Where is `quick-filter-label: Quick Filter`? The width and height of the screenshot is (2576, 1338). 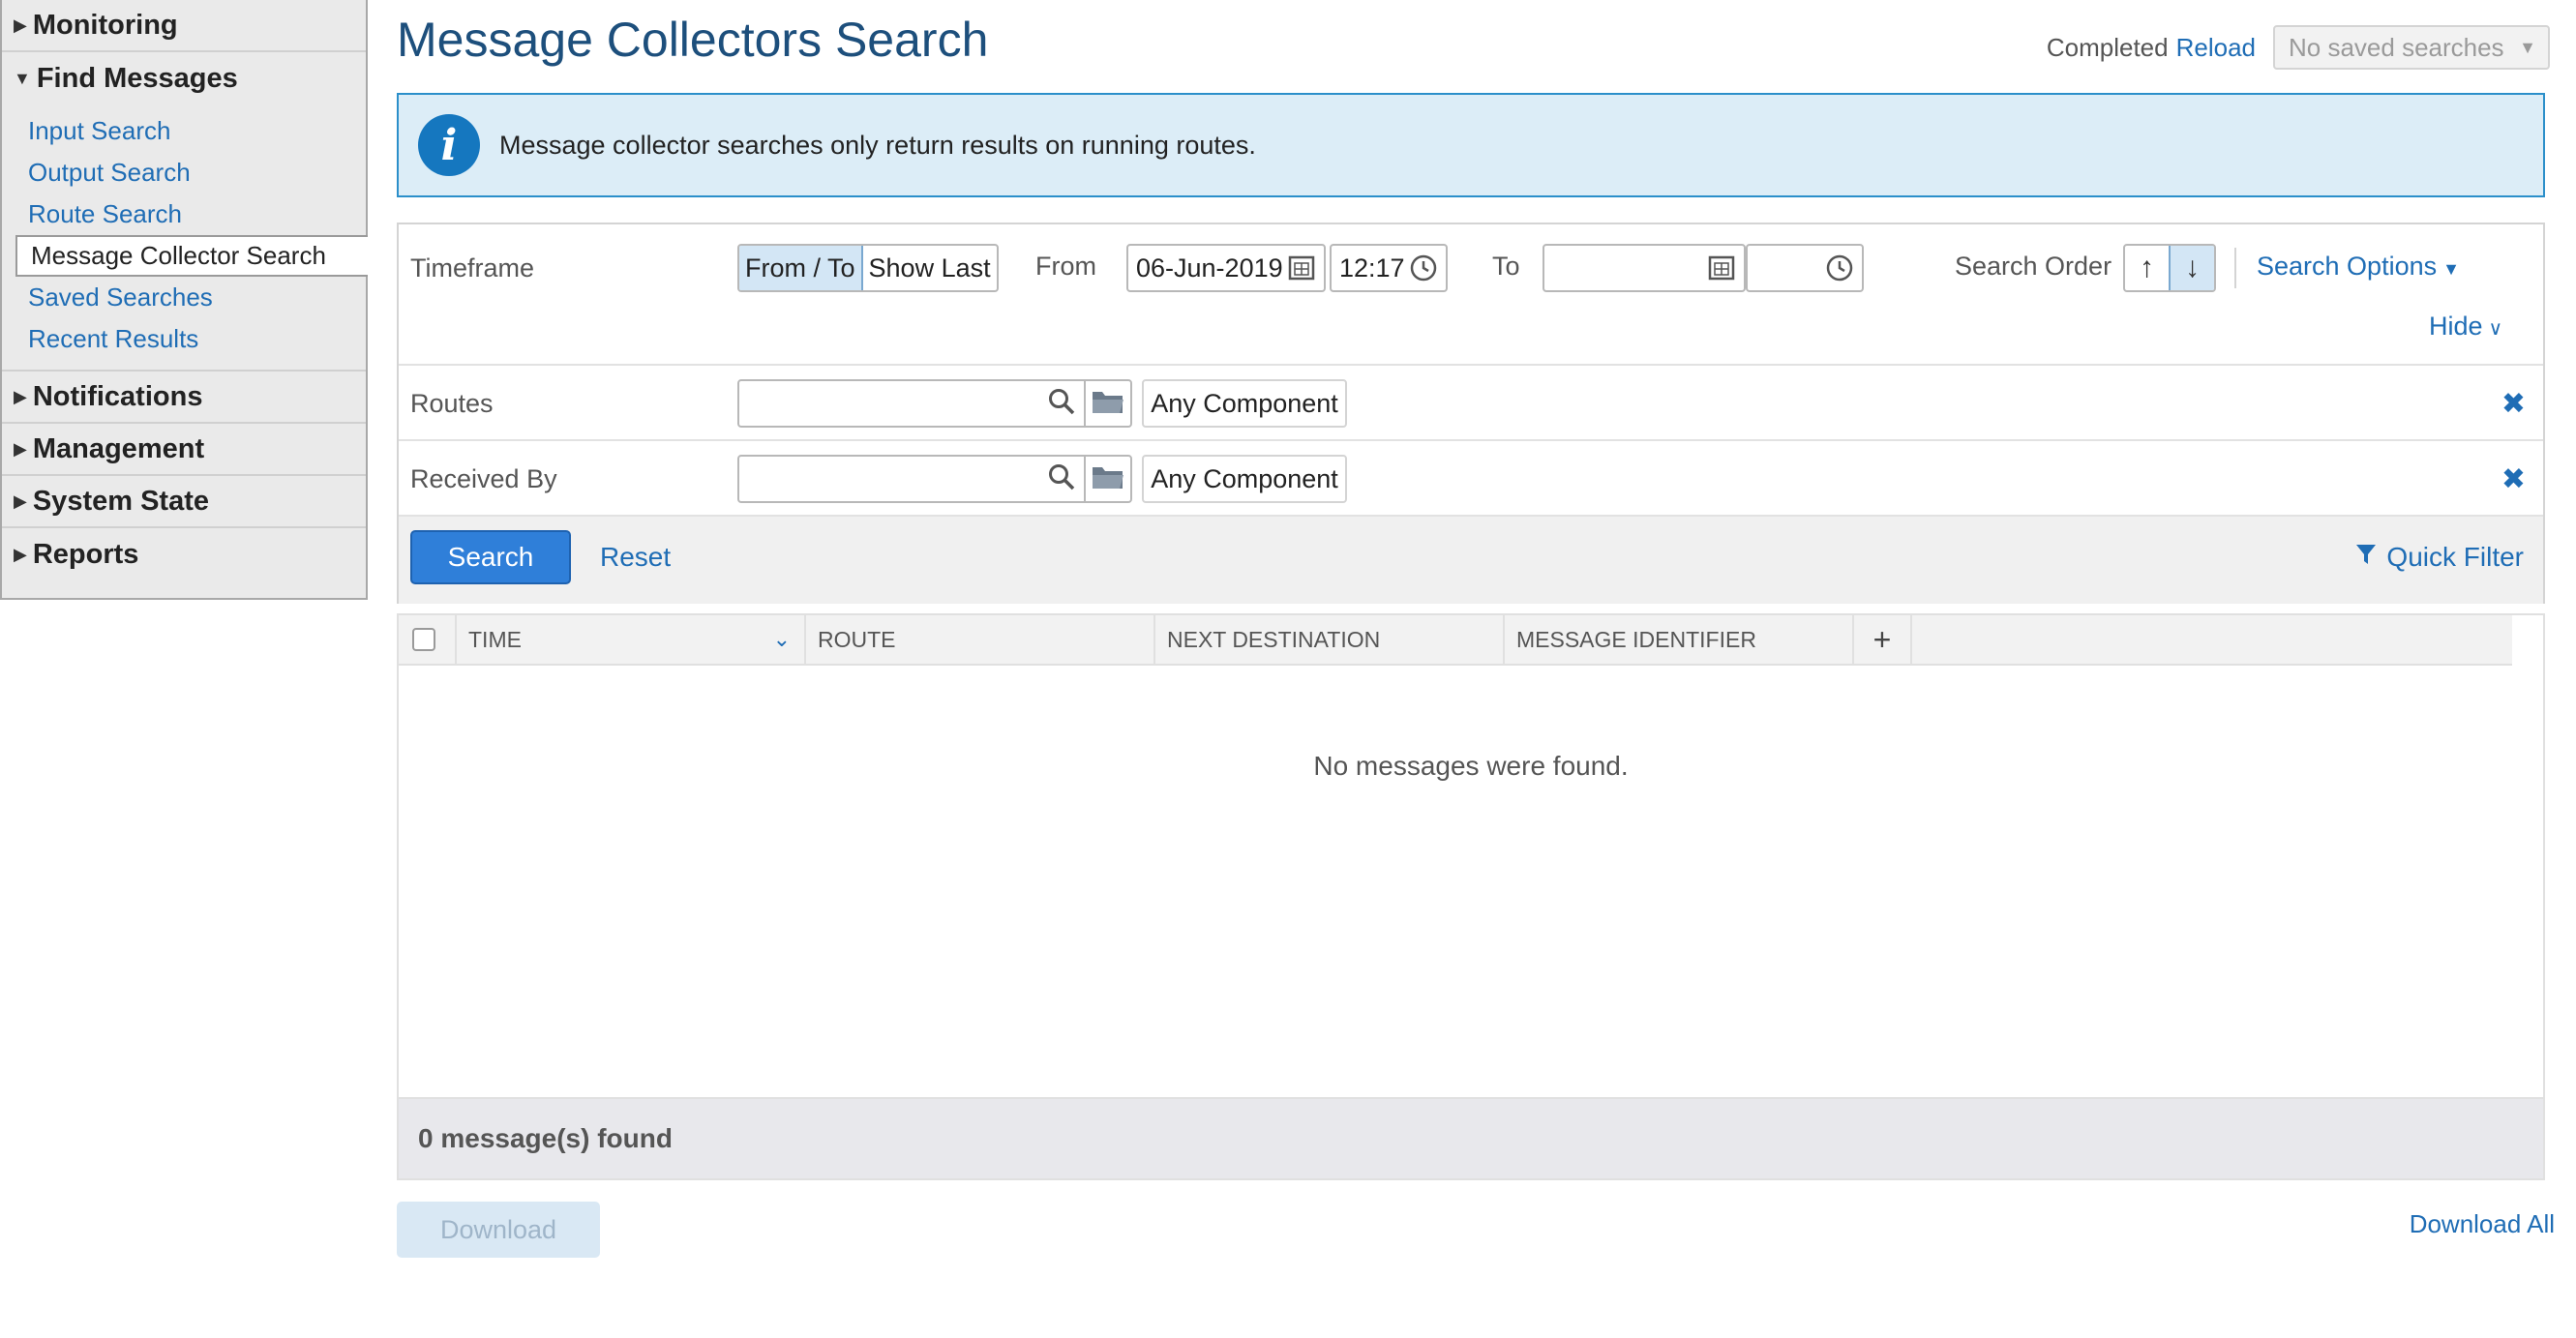
quick-filter-label: Quick Filter is located at coordinates (2455, 557).